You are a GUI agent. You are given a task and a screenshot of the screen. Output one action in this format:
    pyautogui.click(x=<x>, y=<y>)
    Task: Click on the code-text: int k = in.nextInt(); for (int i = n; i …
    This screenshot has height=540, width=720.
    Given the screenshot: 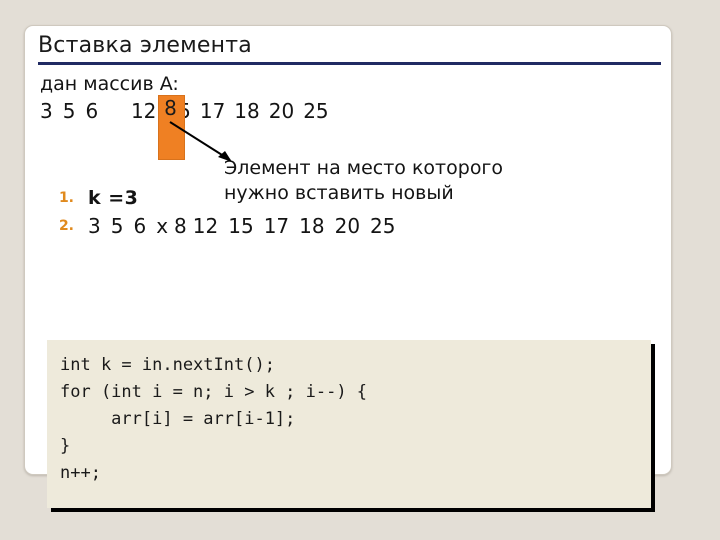 What is the action you would take?
    pyautogui.click(x=214, y=419)
    